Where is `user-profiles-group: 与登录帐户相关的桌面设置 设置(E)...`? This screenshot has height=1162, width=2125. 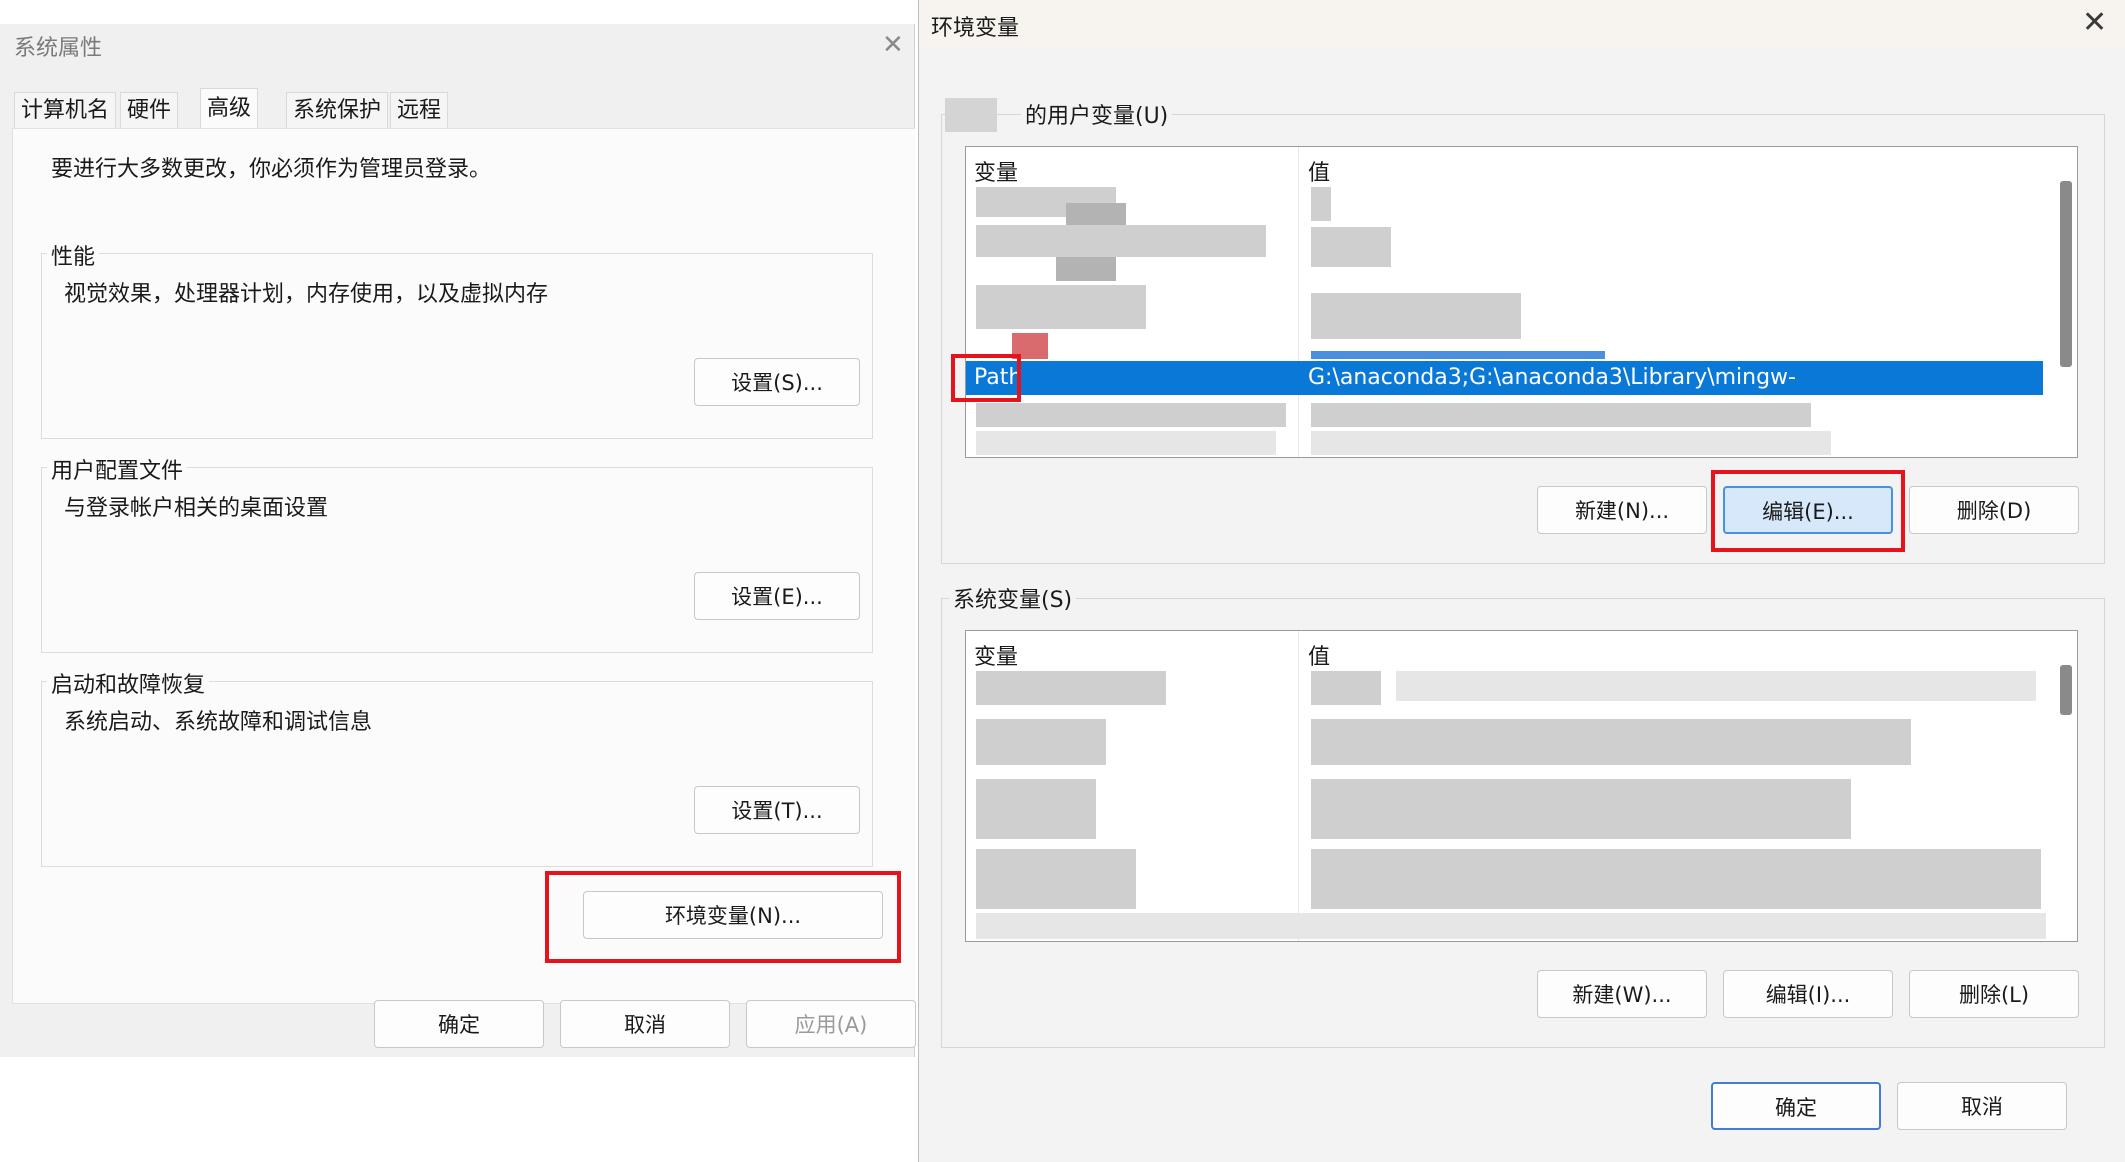 user-profiles-group: 与登录帐户相关的桌面设置 设置(E)... is located at coordinates (457, 560).